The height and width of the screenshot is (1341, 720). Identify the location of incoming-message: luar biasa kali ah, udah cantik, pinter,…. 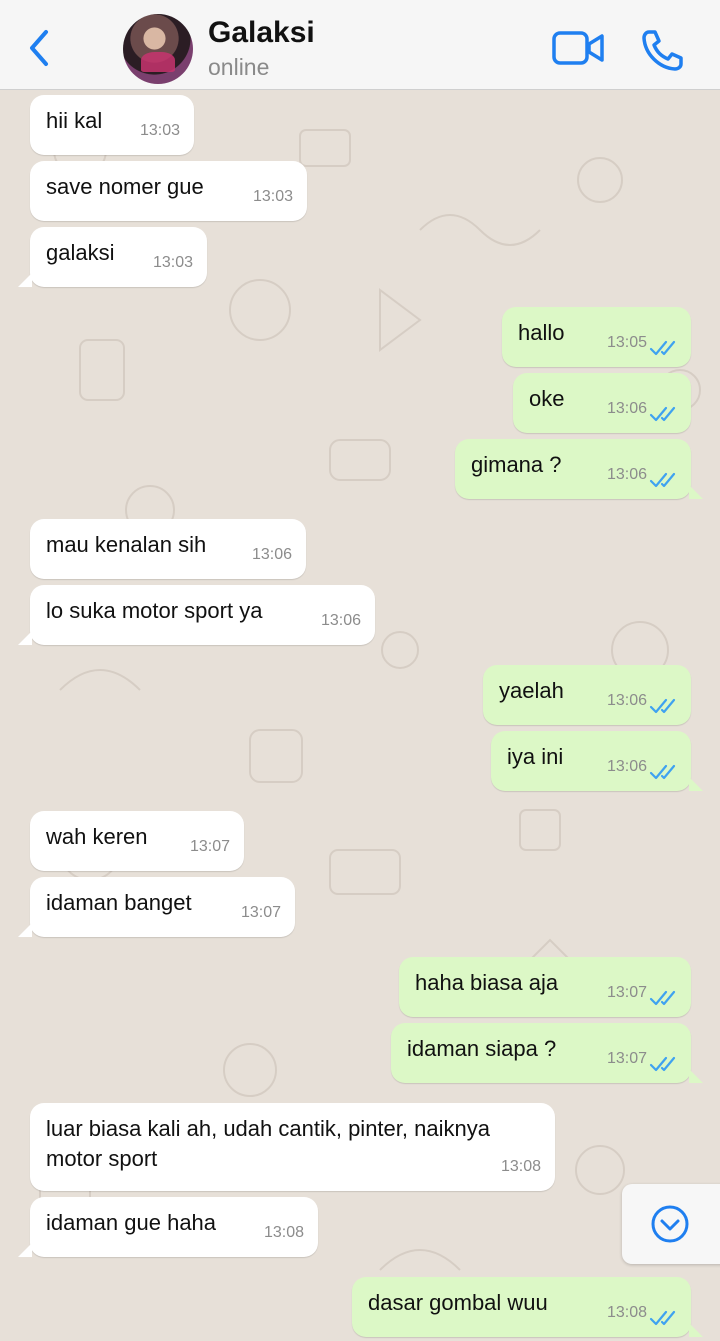
(292, 1147).